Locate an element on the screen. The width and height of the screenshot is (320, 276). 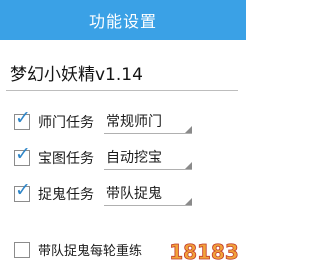
watermark-text: 18183 is located at coordinates (204, 252).